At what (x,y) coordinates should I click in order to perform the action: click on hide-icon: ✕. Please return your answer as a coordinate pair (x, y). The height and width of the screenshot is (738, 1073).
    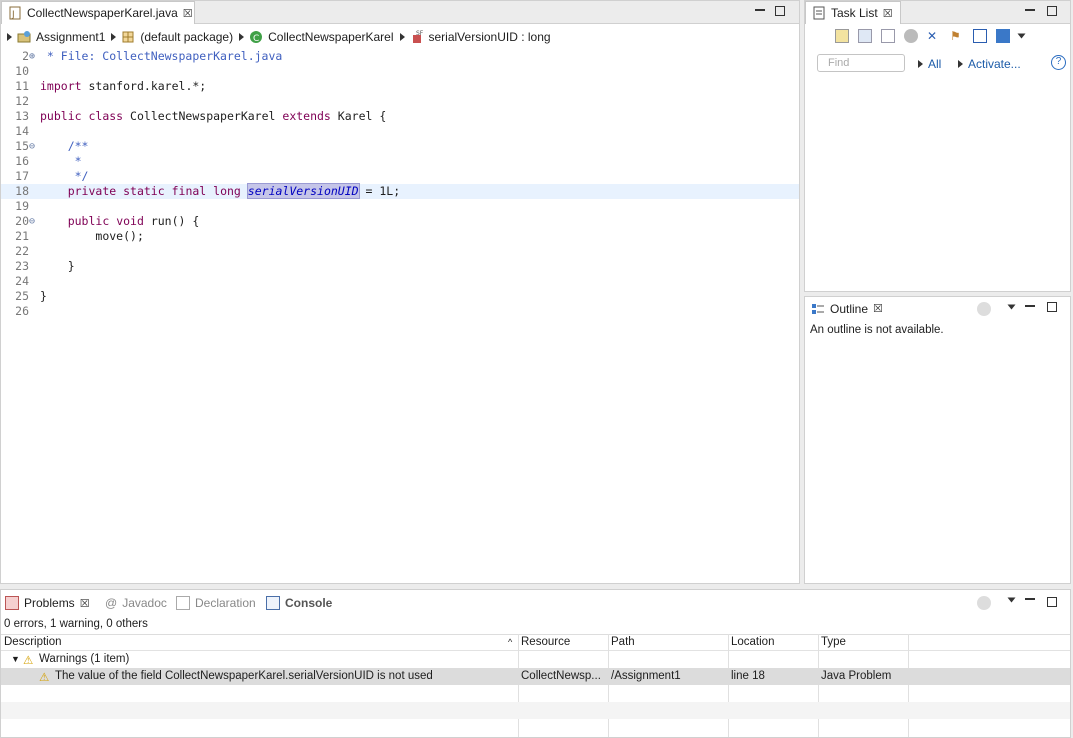
    Looking at the image, I should click on (934, 36).